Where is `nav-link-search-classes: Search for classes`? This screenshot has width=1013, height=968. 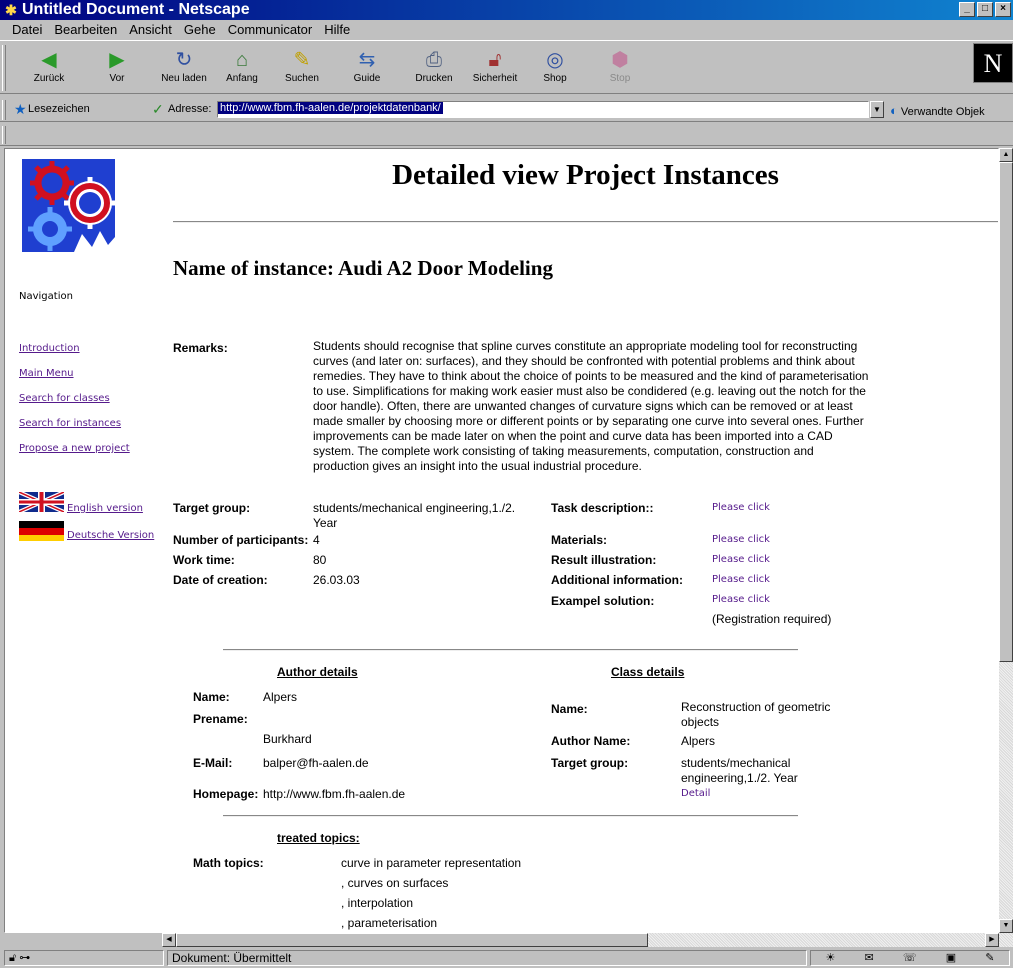
nav-link-search-classes: Search for classes is located at coordinates (64, 398).